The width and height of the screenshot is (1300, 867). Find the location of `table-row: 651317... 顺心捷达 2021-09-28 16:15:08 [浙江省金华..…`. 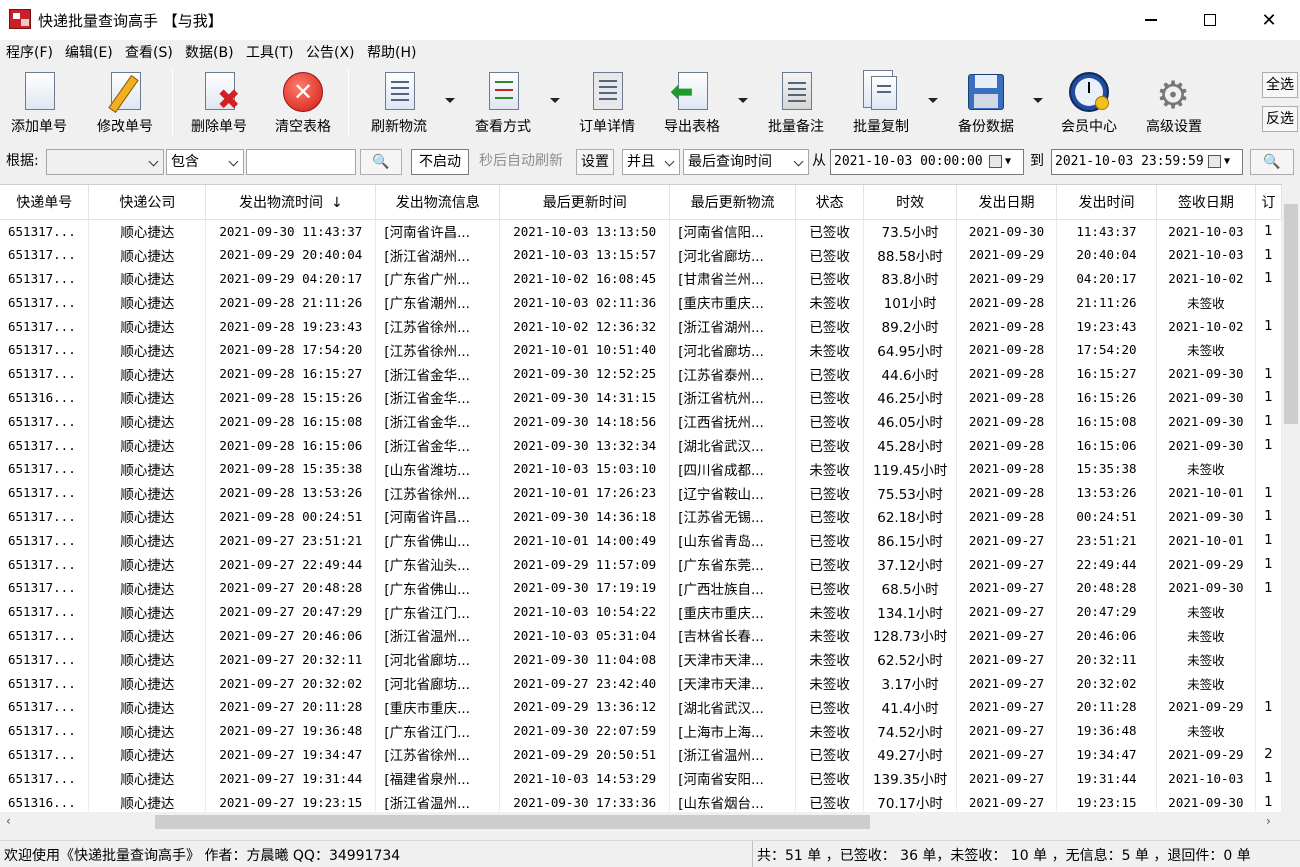

table-row: 651317... 顺心捷达 2021-09-28 16:15:08 [浙江省金华..… is located at coordinates (641, 421).